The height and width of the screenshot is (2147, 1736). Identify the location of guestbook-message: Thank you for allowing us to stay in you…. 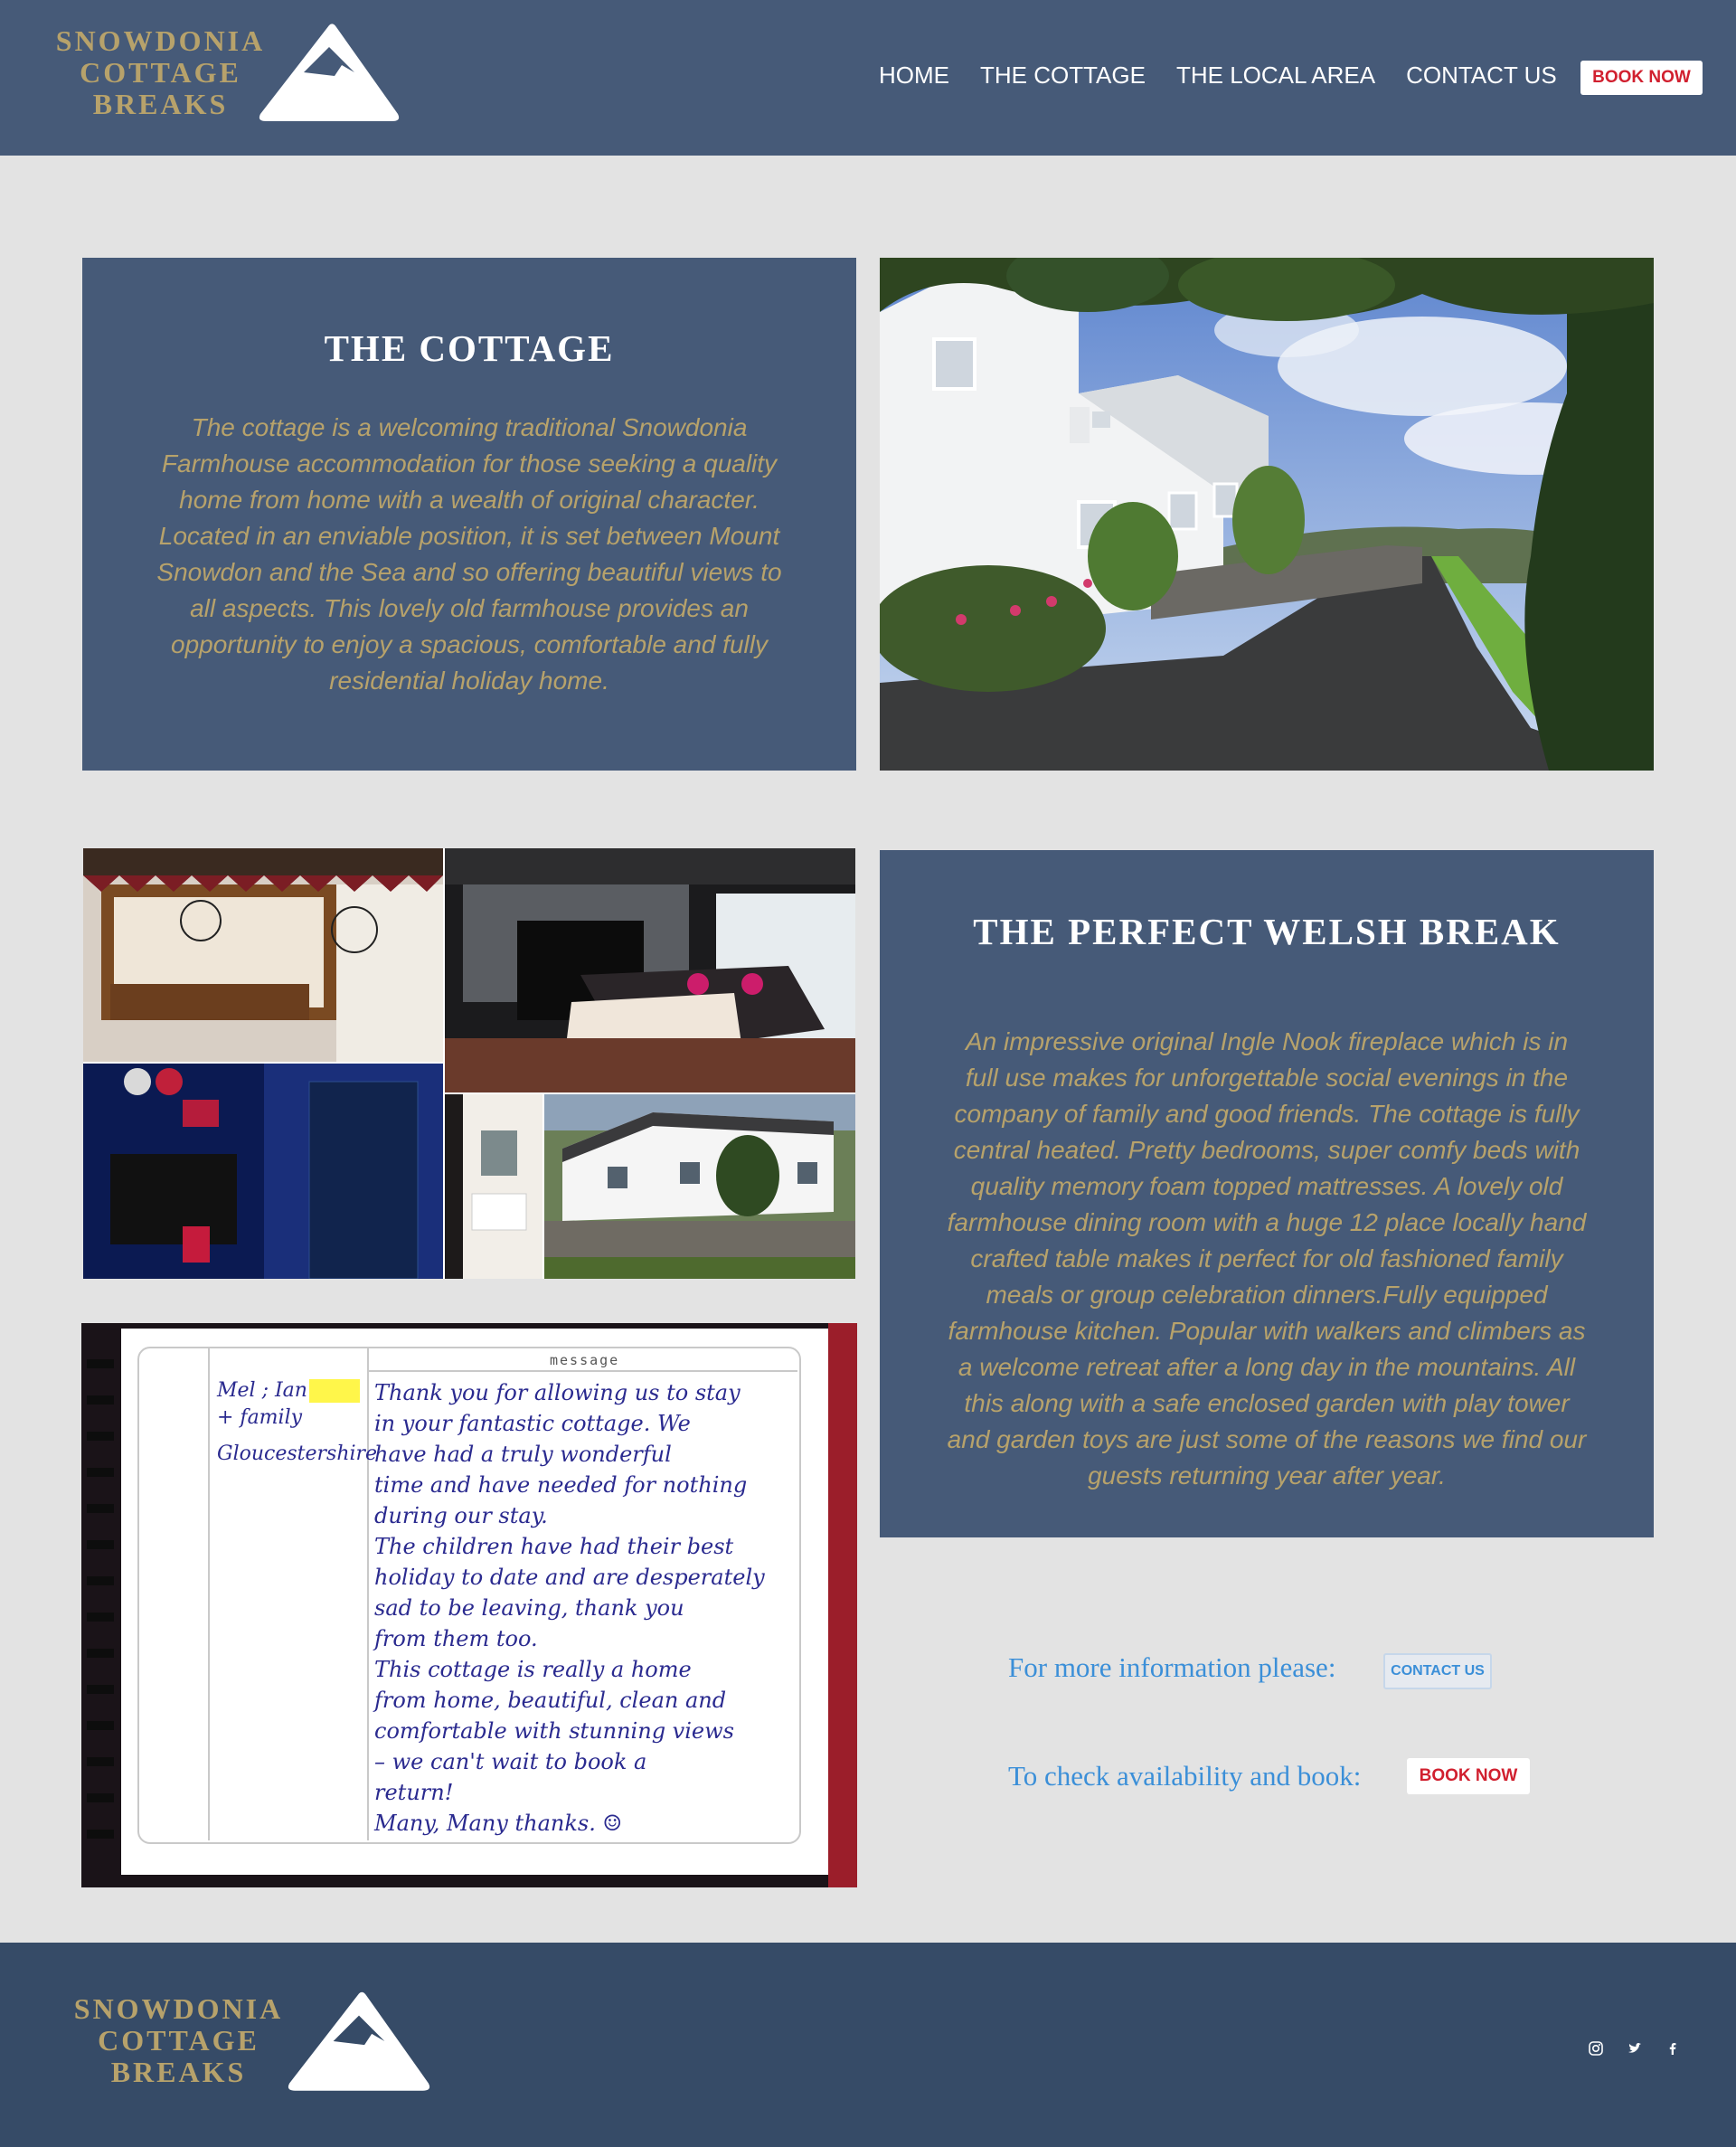
(570, 1608).